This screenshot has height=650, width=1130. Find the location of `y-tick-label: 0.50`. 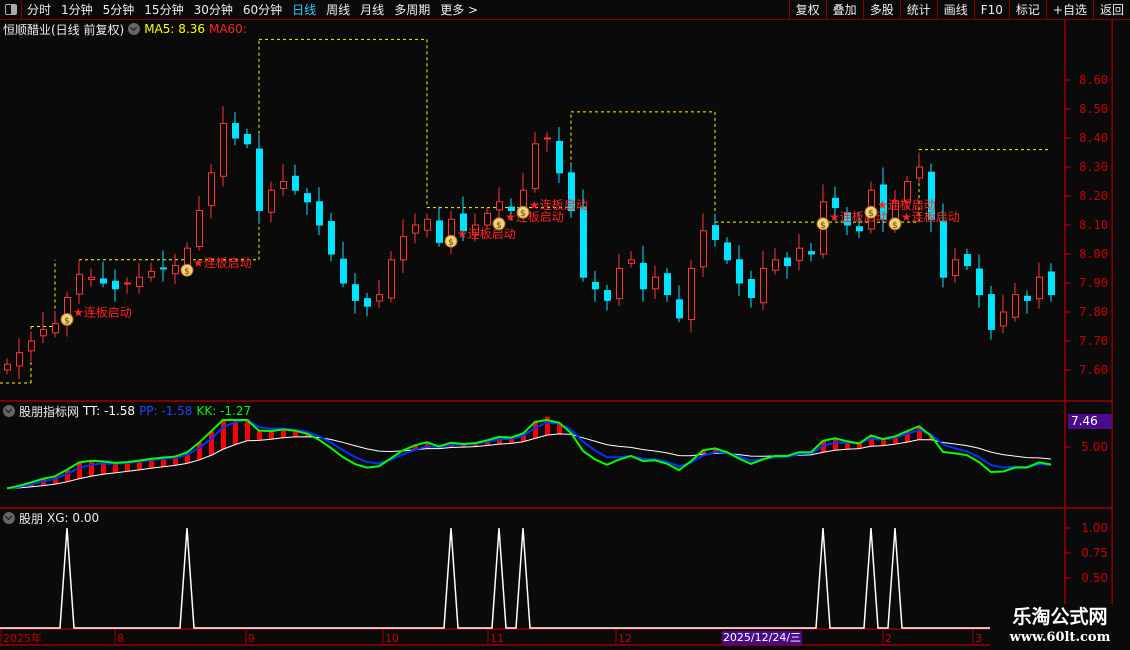

y-tick-label: 0.50 is located at coordinates (1094, 578).